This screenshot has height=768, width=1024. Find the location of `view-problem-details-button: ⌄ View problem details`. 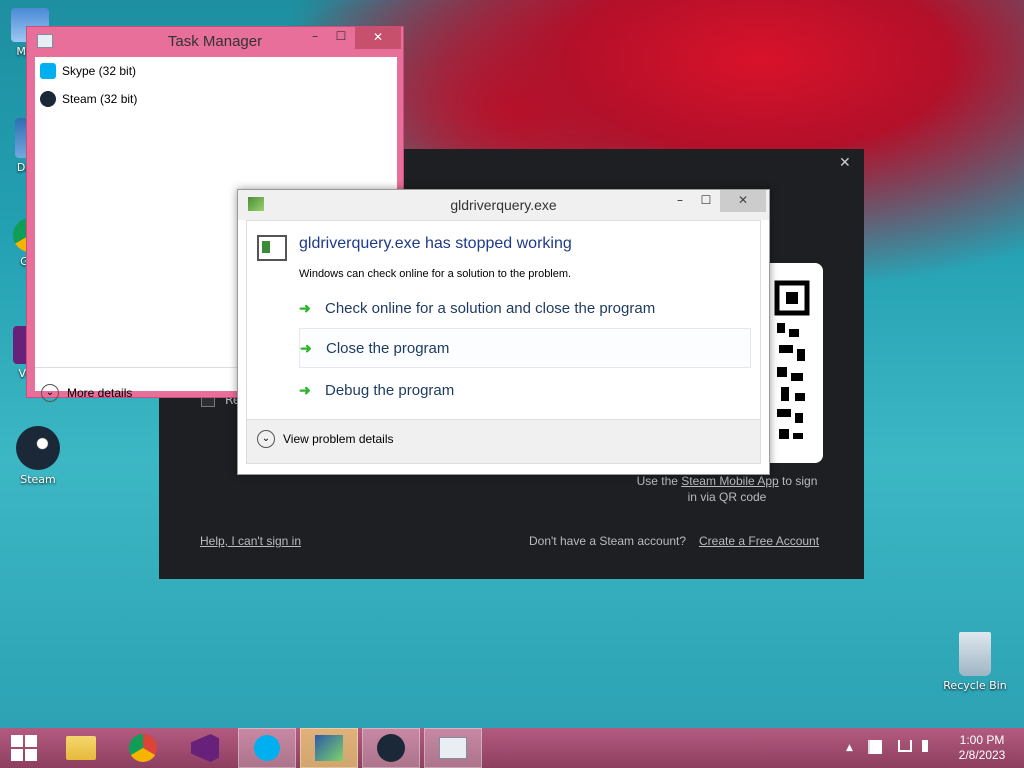

view-problem-details-button: ⌄ View problem details is located at coordinates (325, 439).